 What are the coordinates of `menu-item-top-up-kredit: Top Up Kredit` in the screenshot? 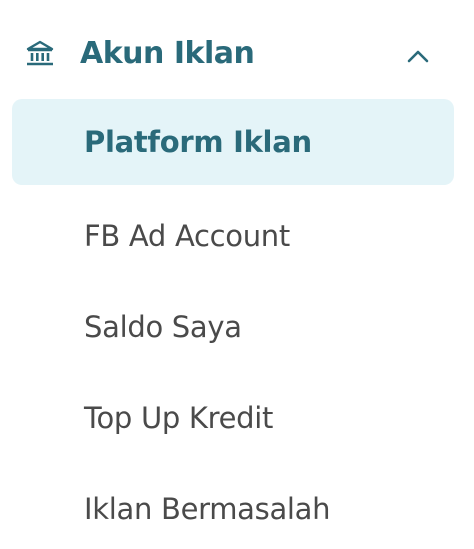 It's located at (233, 418).